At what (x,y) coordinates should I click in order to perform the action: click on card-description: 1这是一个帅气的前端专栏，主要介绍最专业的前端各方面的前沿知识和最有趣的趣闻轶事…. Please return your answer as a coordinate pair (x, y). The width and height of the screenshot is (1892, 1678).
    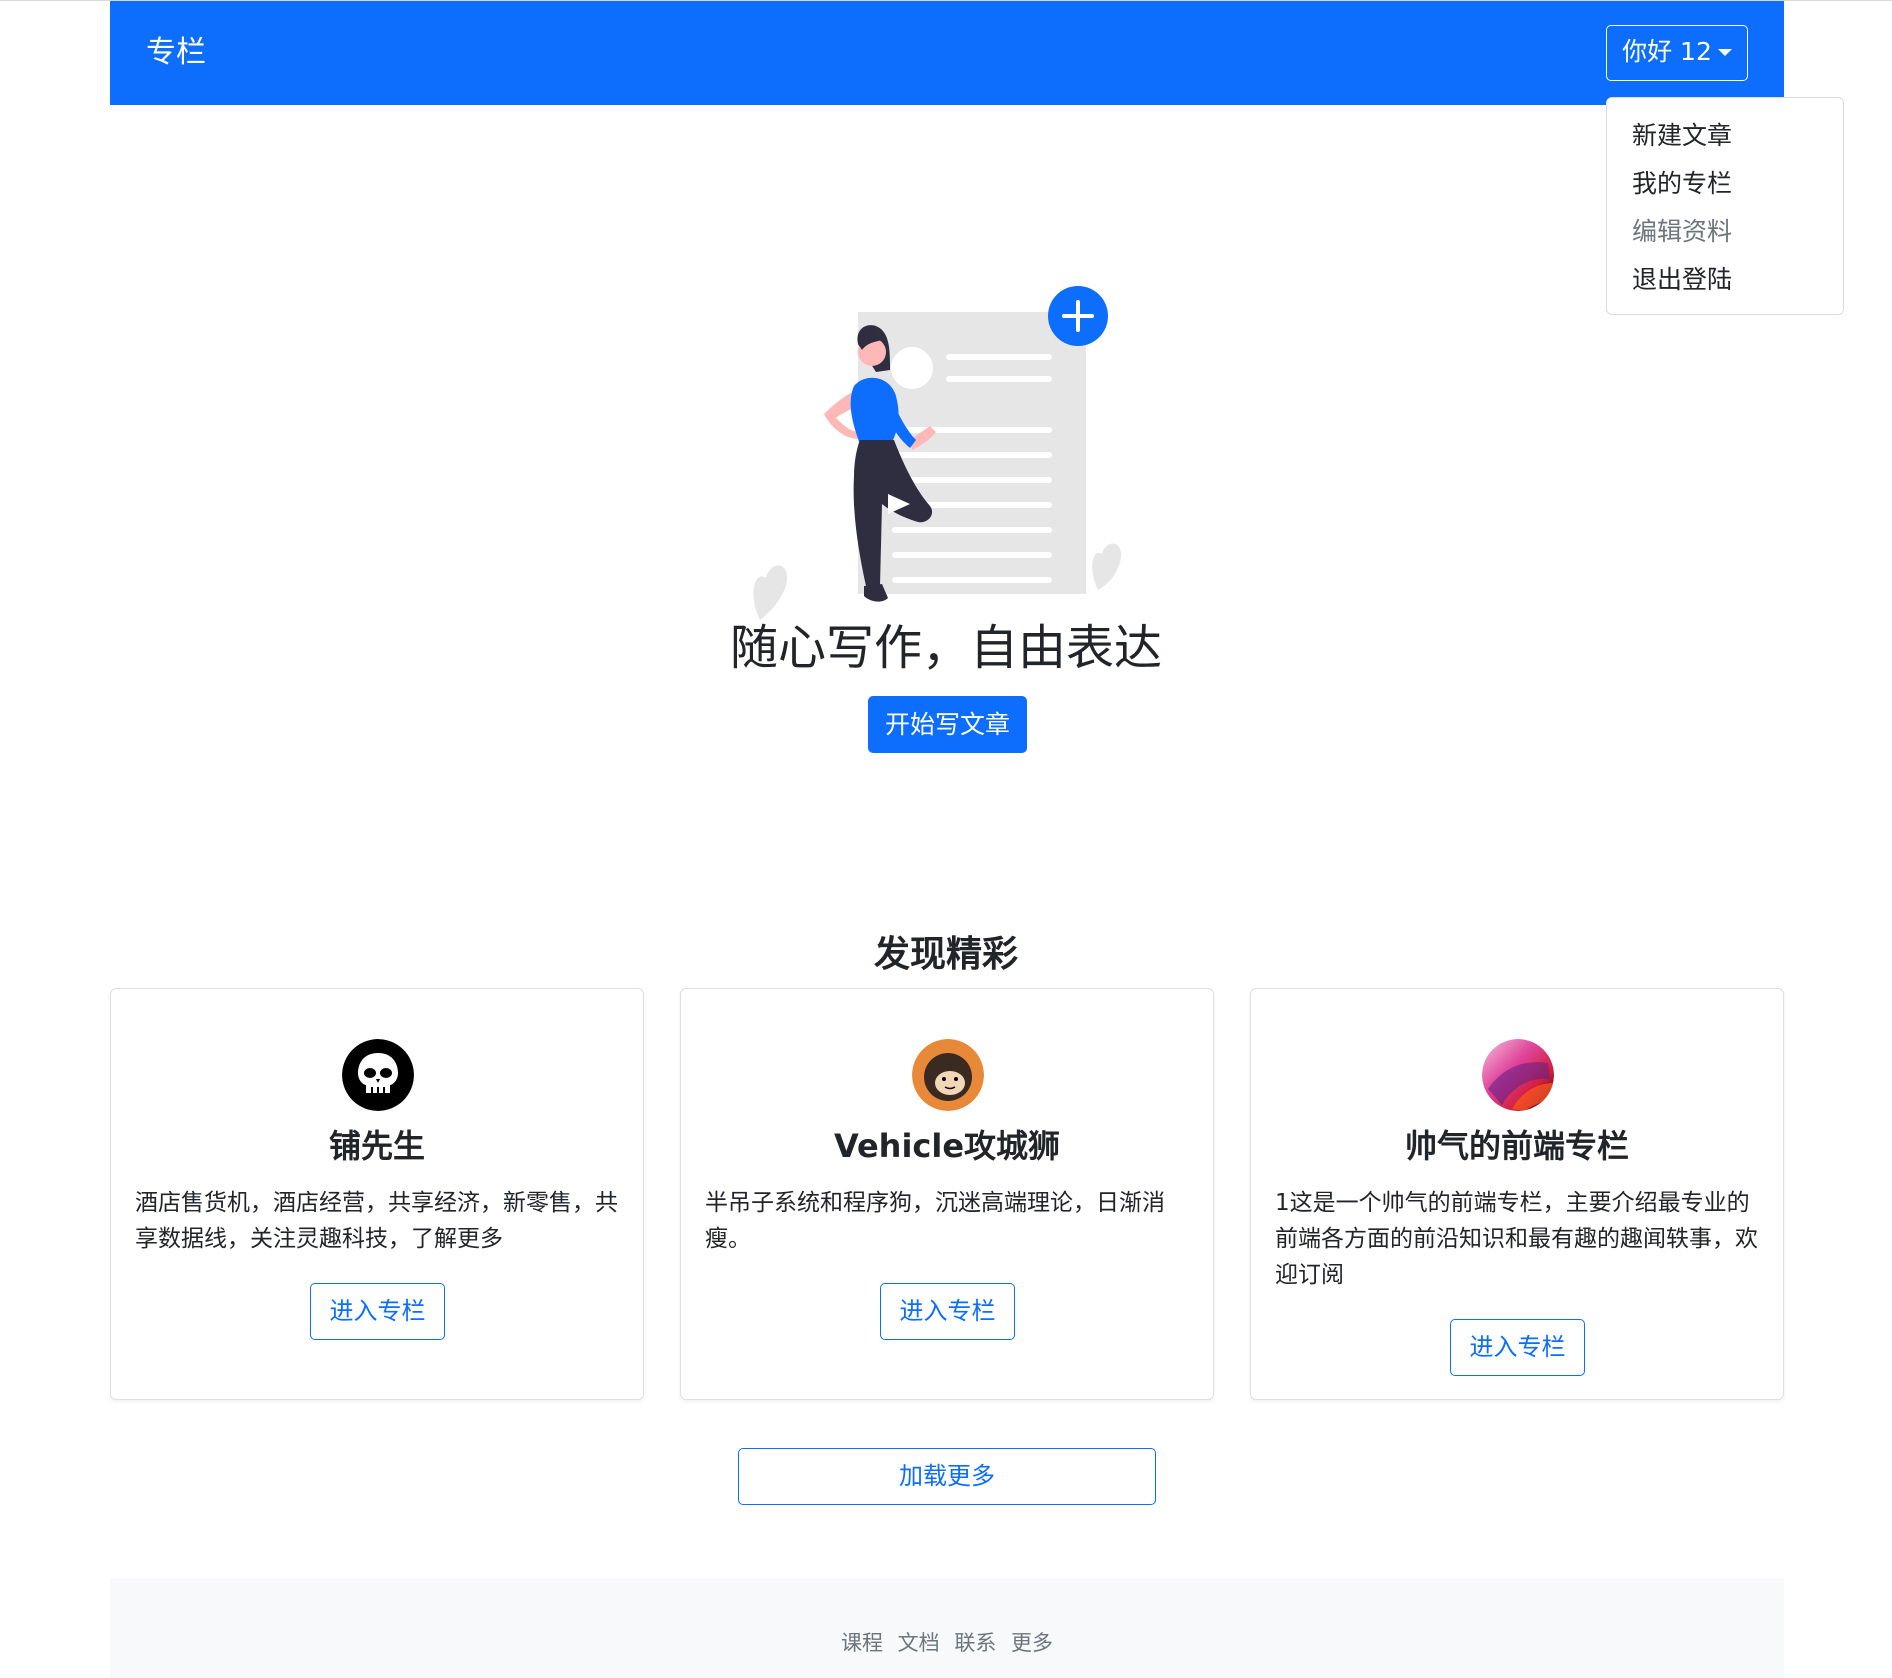
    Looking at the image, I should click on (1516, 1239).